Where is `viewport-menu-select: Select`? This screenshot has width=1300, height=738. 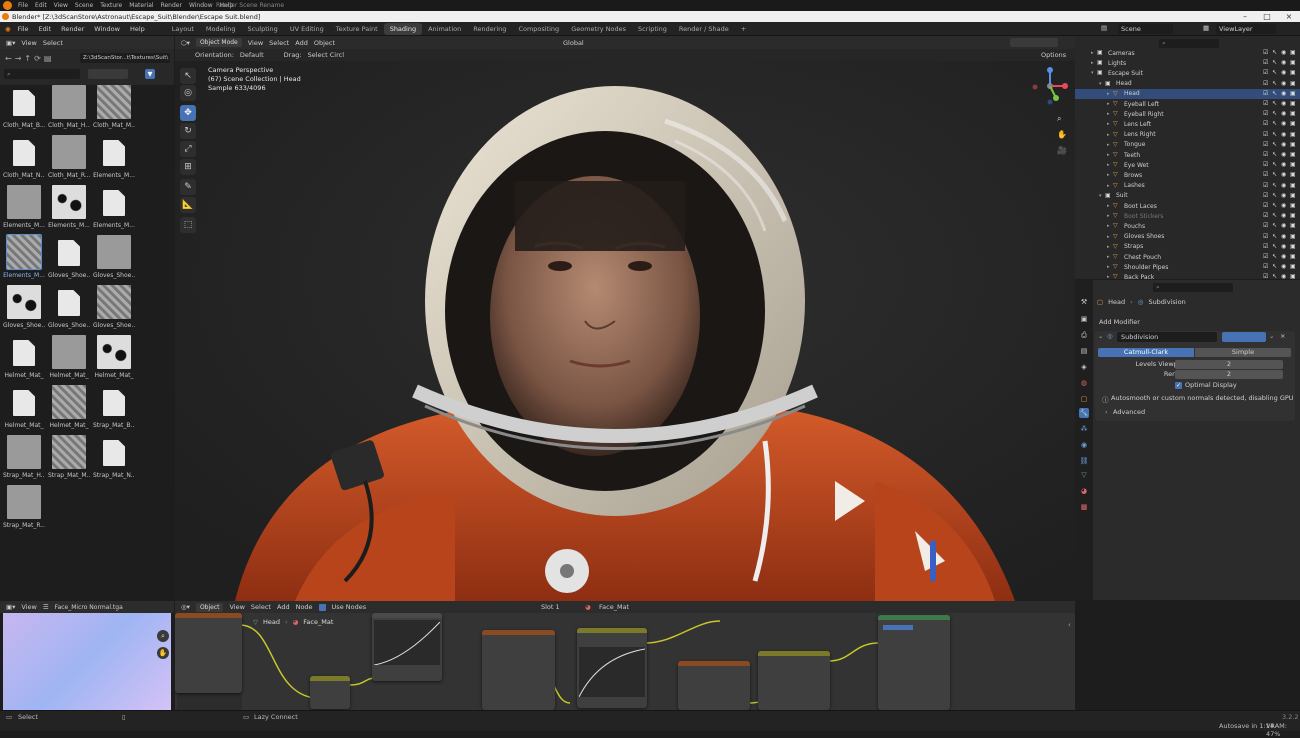
viewport-menu-select: Select is located at coordinates (279, 43).